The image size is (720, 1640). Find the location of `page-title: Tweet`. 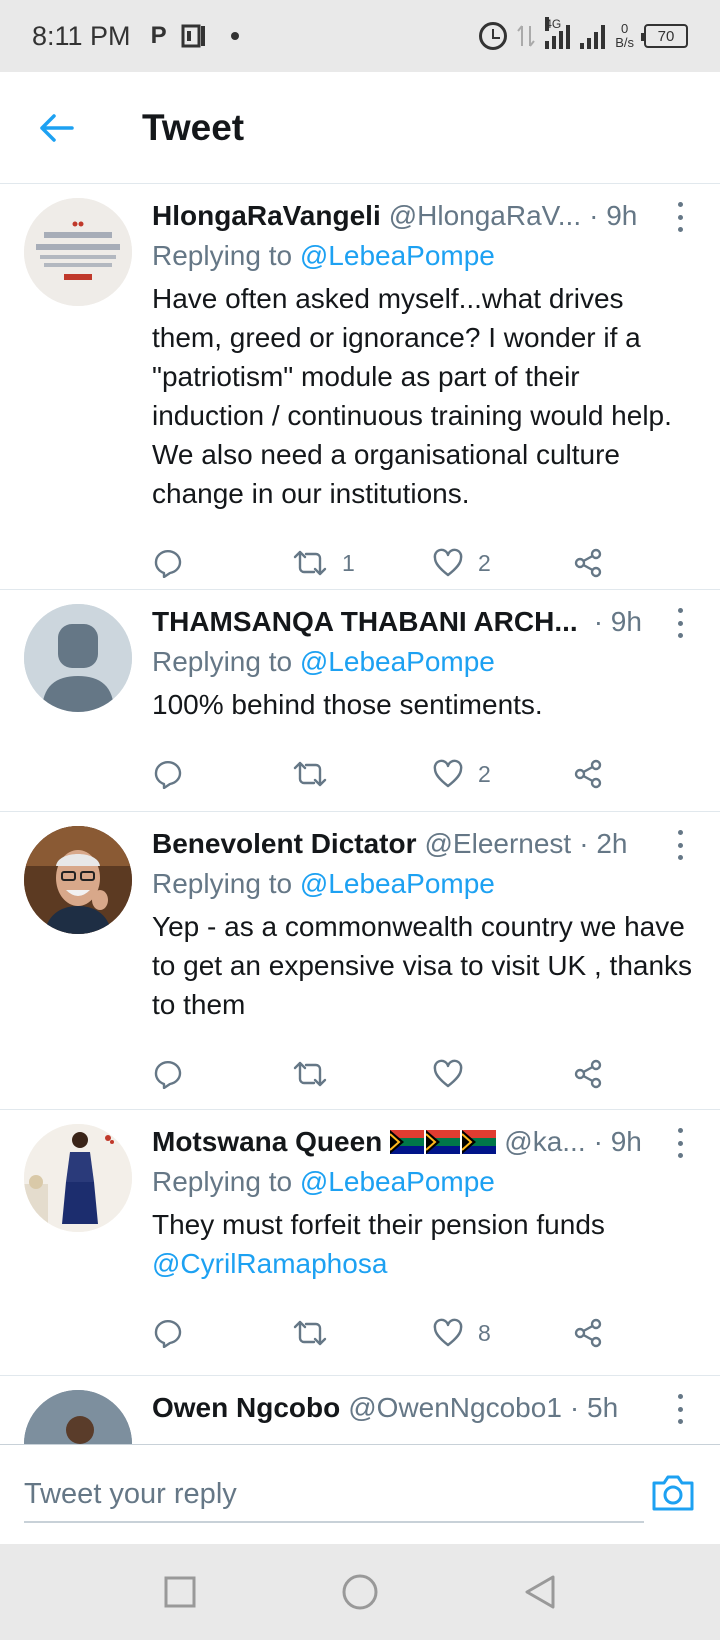

page-title: Tweet is located at coordinates (193, 127).